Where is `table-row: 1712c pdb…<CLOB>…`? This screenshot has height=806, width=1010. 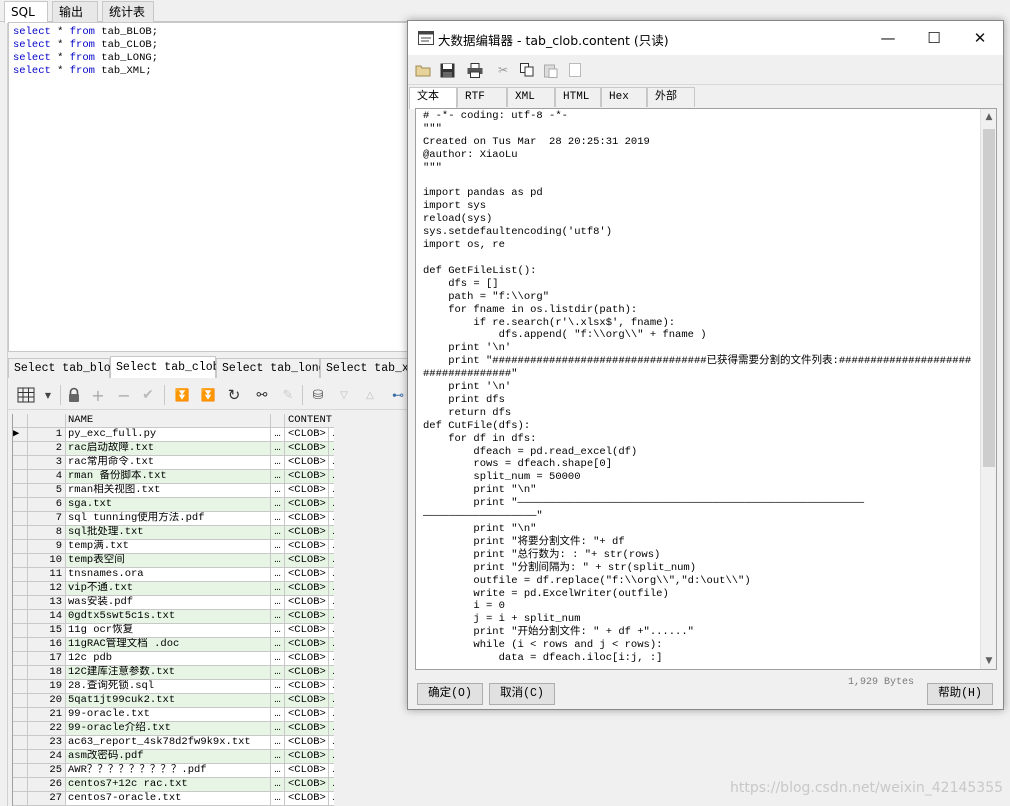 table-row: 1712c pdb…<CLOB>… is located at coordinates (173, 659).